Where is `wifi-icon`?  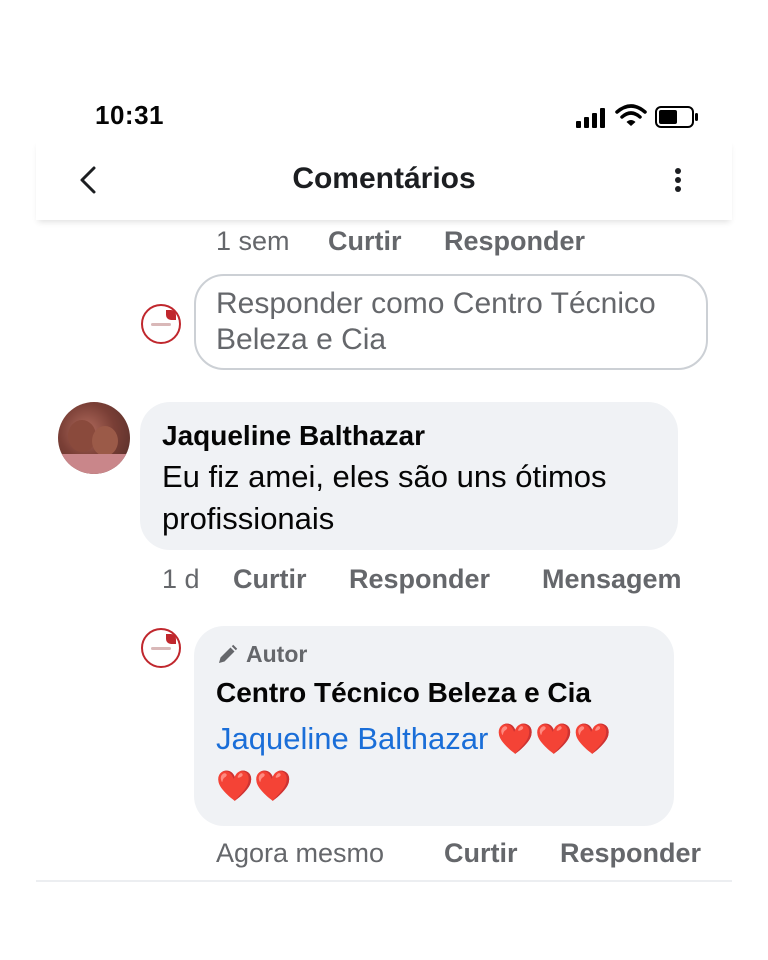
wifi-icon is located at coordinates (631, 115).